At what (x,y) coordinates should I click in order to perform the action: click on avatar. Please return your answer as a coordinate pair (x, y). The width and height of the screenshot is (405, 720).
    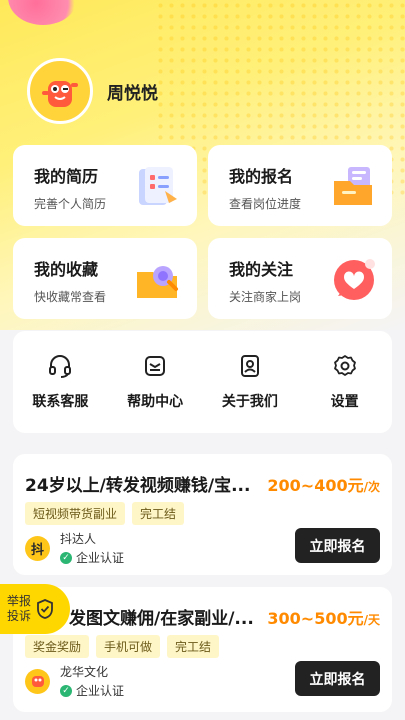
    Looking at the image, I should click on (60, 91).